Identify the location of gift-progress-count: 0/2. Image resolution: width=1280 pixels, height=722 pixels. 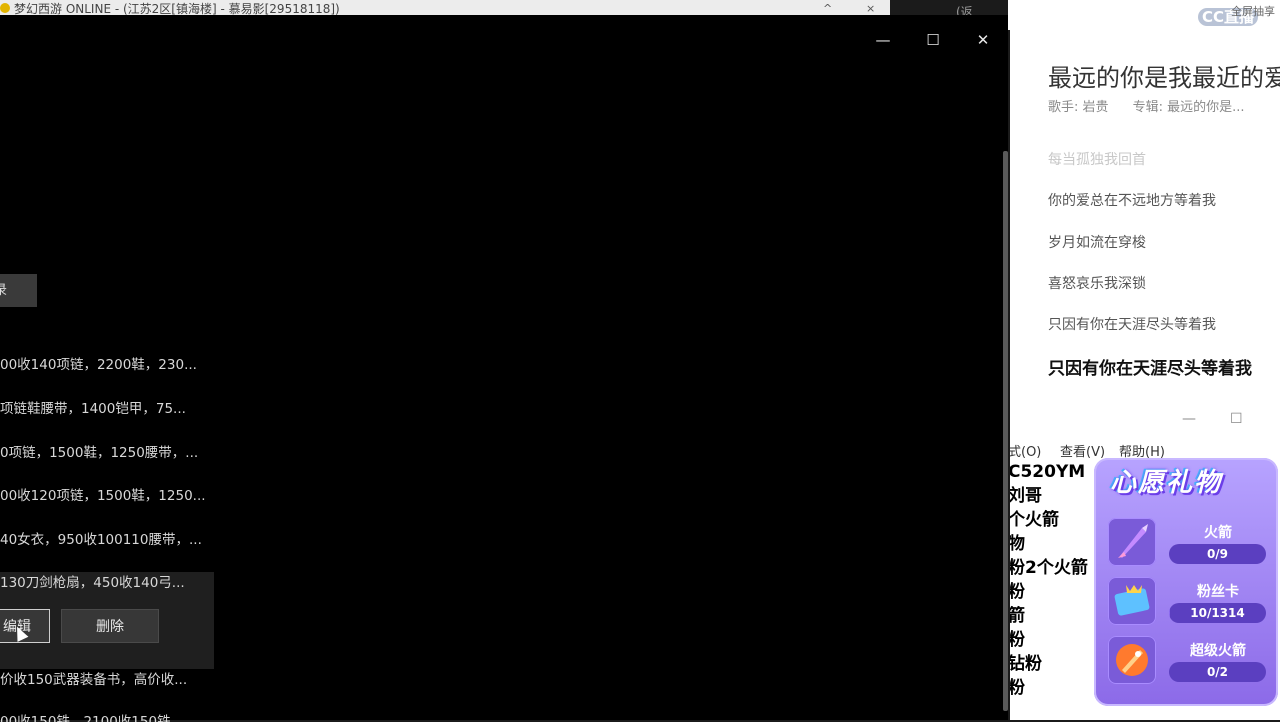
(1217, 672).